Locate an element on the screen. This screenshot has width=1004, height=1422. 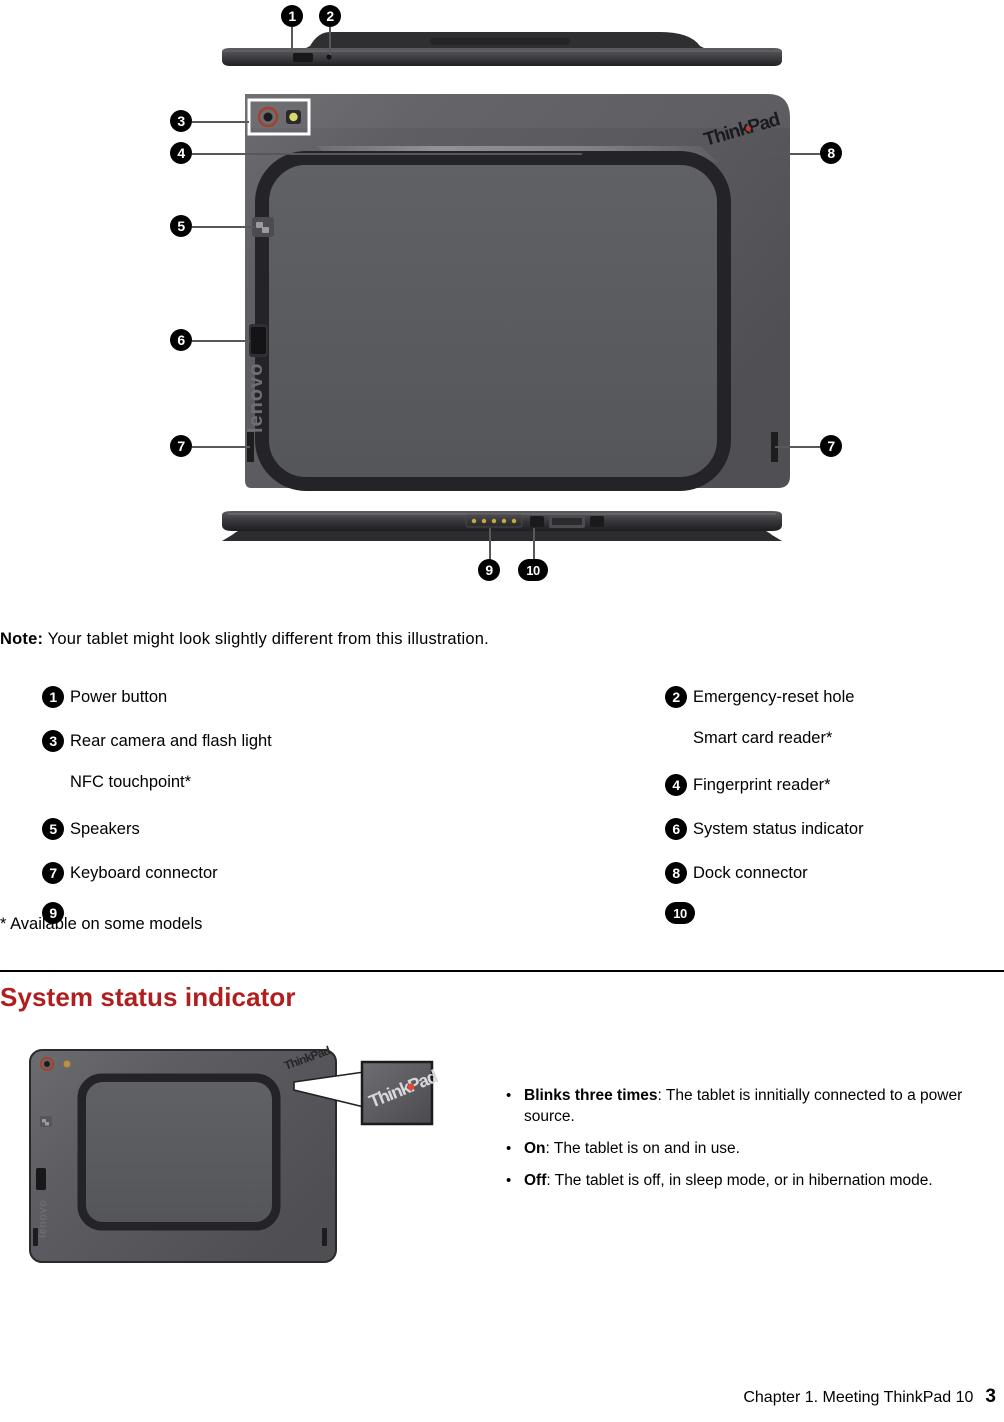
callout-marker-3: 3 is located at coordinates (181, 121).